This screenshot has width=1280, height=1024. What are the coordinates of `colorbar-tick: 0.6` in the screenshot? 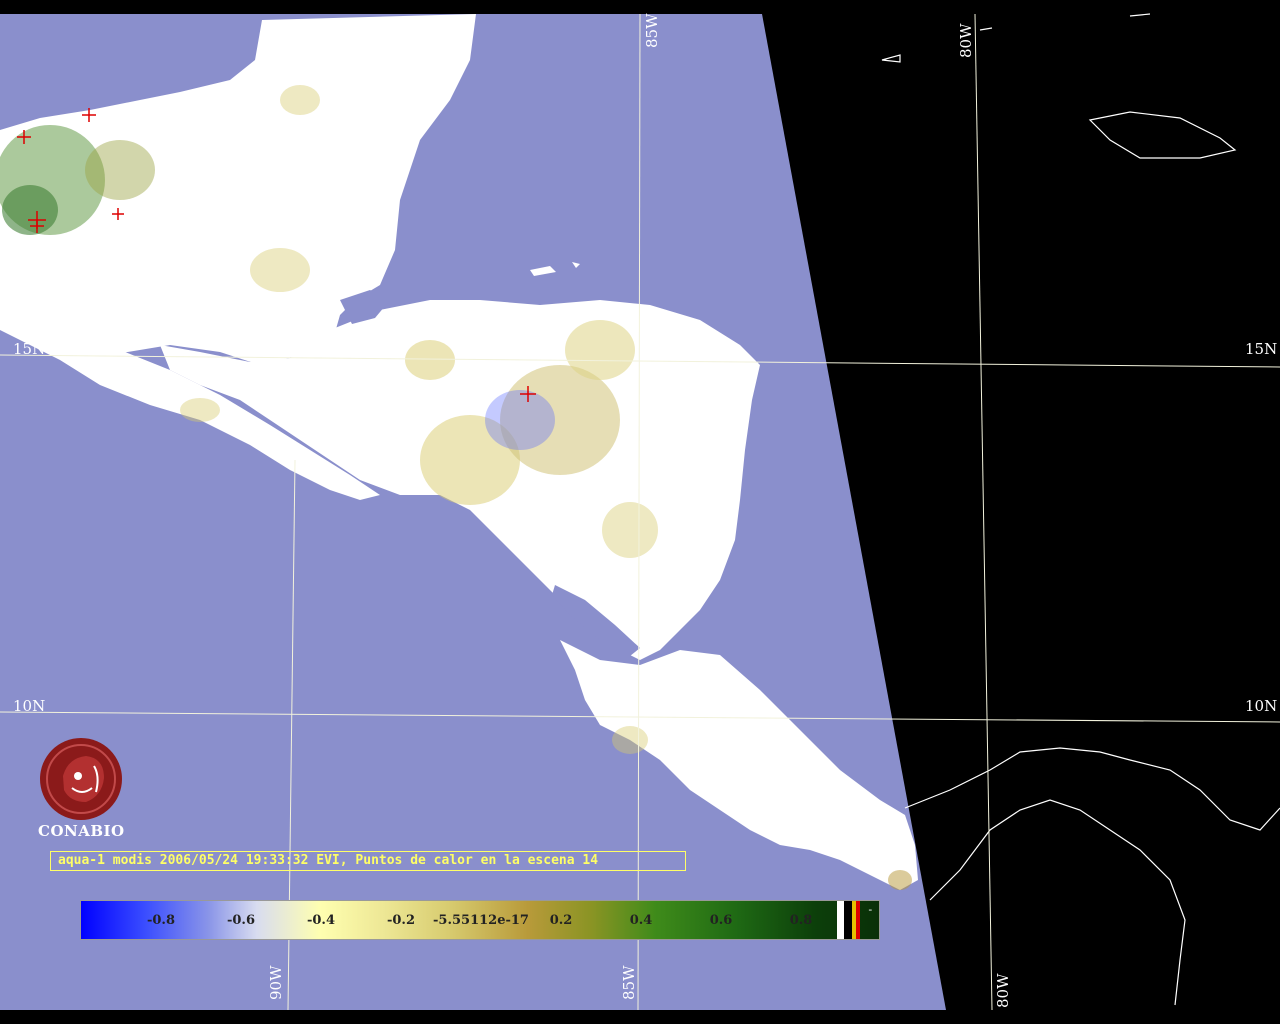 It's located at (721, 920).